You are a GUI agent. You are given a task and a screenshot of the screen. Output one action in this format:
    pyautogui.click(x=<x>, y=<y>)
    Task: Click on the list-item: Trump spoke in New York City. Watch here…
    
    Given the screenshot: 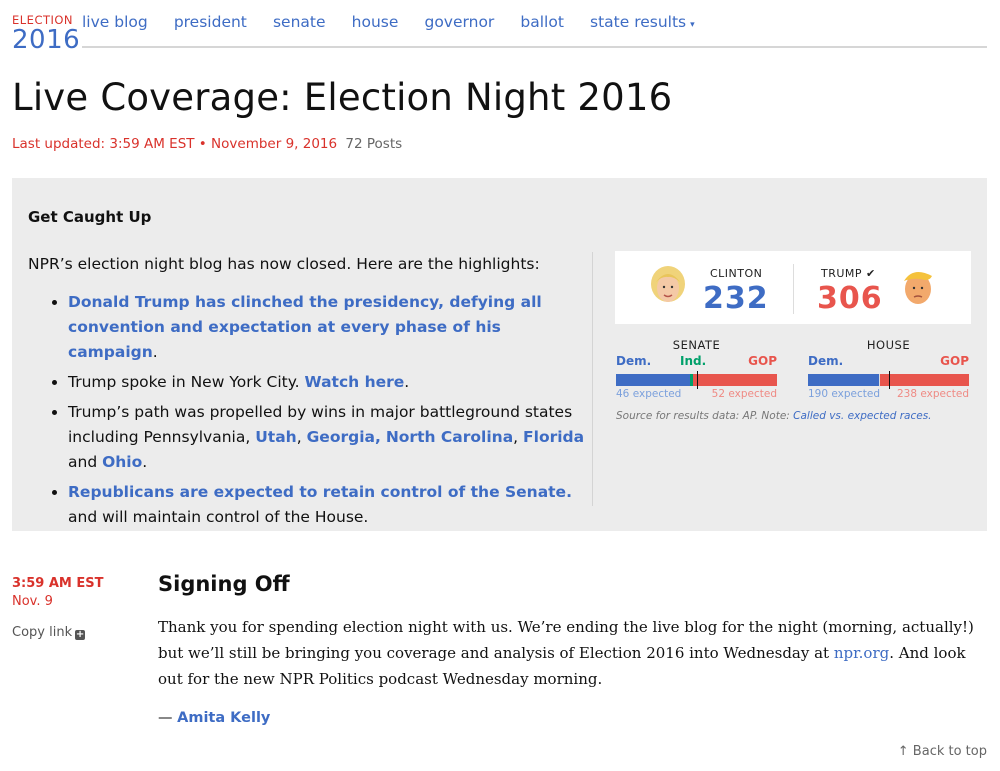 What is the action you would take?
    pyautogui.click(x=332, y=382)
    